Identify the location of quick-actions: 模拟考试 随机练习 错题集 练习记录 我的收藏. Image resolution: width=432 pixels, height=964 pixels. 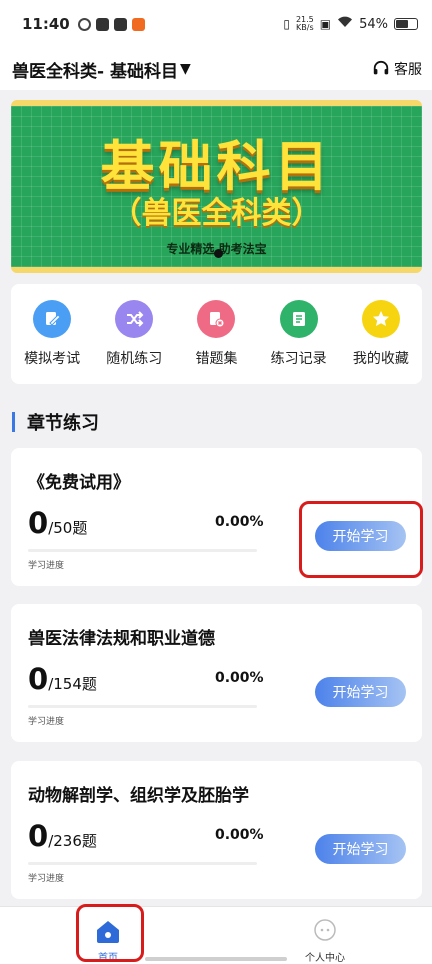
(216, 334).